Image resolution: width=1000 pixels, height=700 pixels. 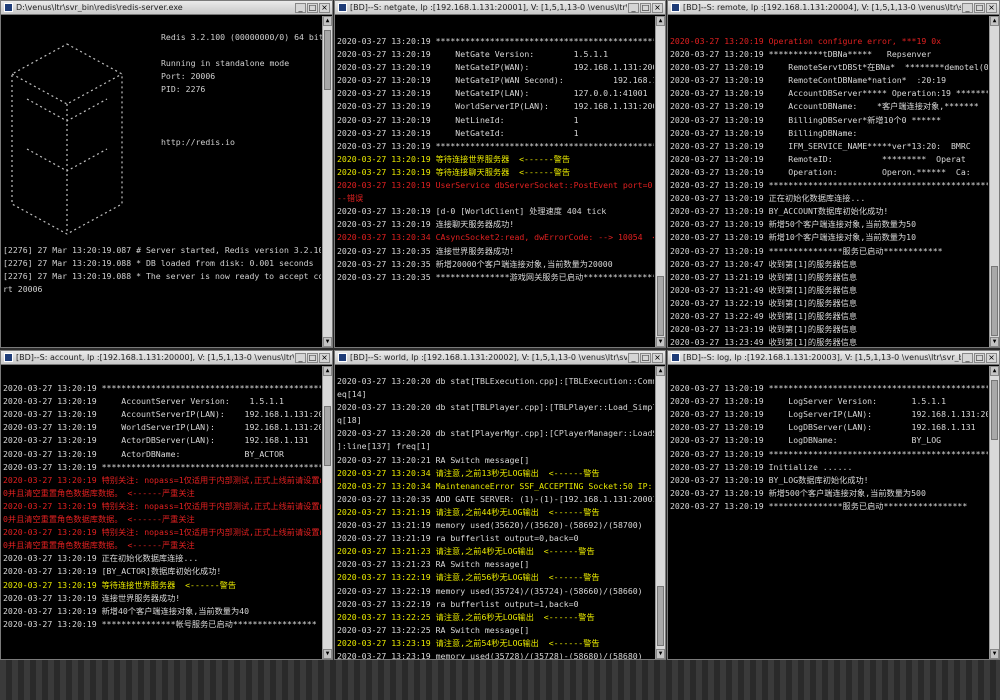 What do you see at coordinates (764, 289) in the screenshot?
I see `log-line: 2020-03-27 13:21:49 收到第[1]的服务器信息` at bounding box center [764, 289].